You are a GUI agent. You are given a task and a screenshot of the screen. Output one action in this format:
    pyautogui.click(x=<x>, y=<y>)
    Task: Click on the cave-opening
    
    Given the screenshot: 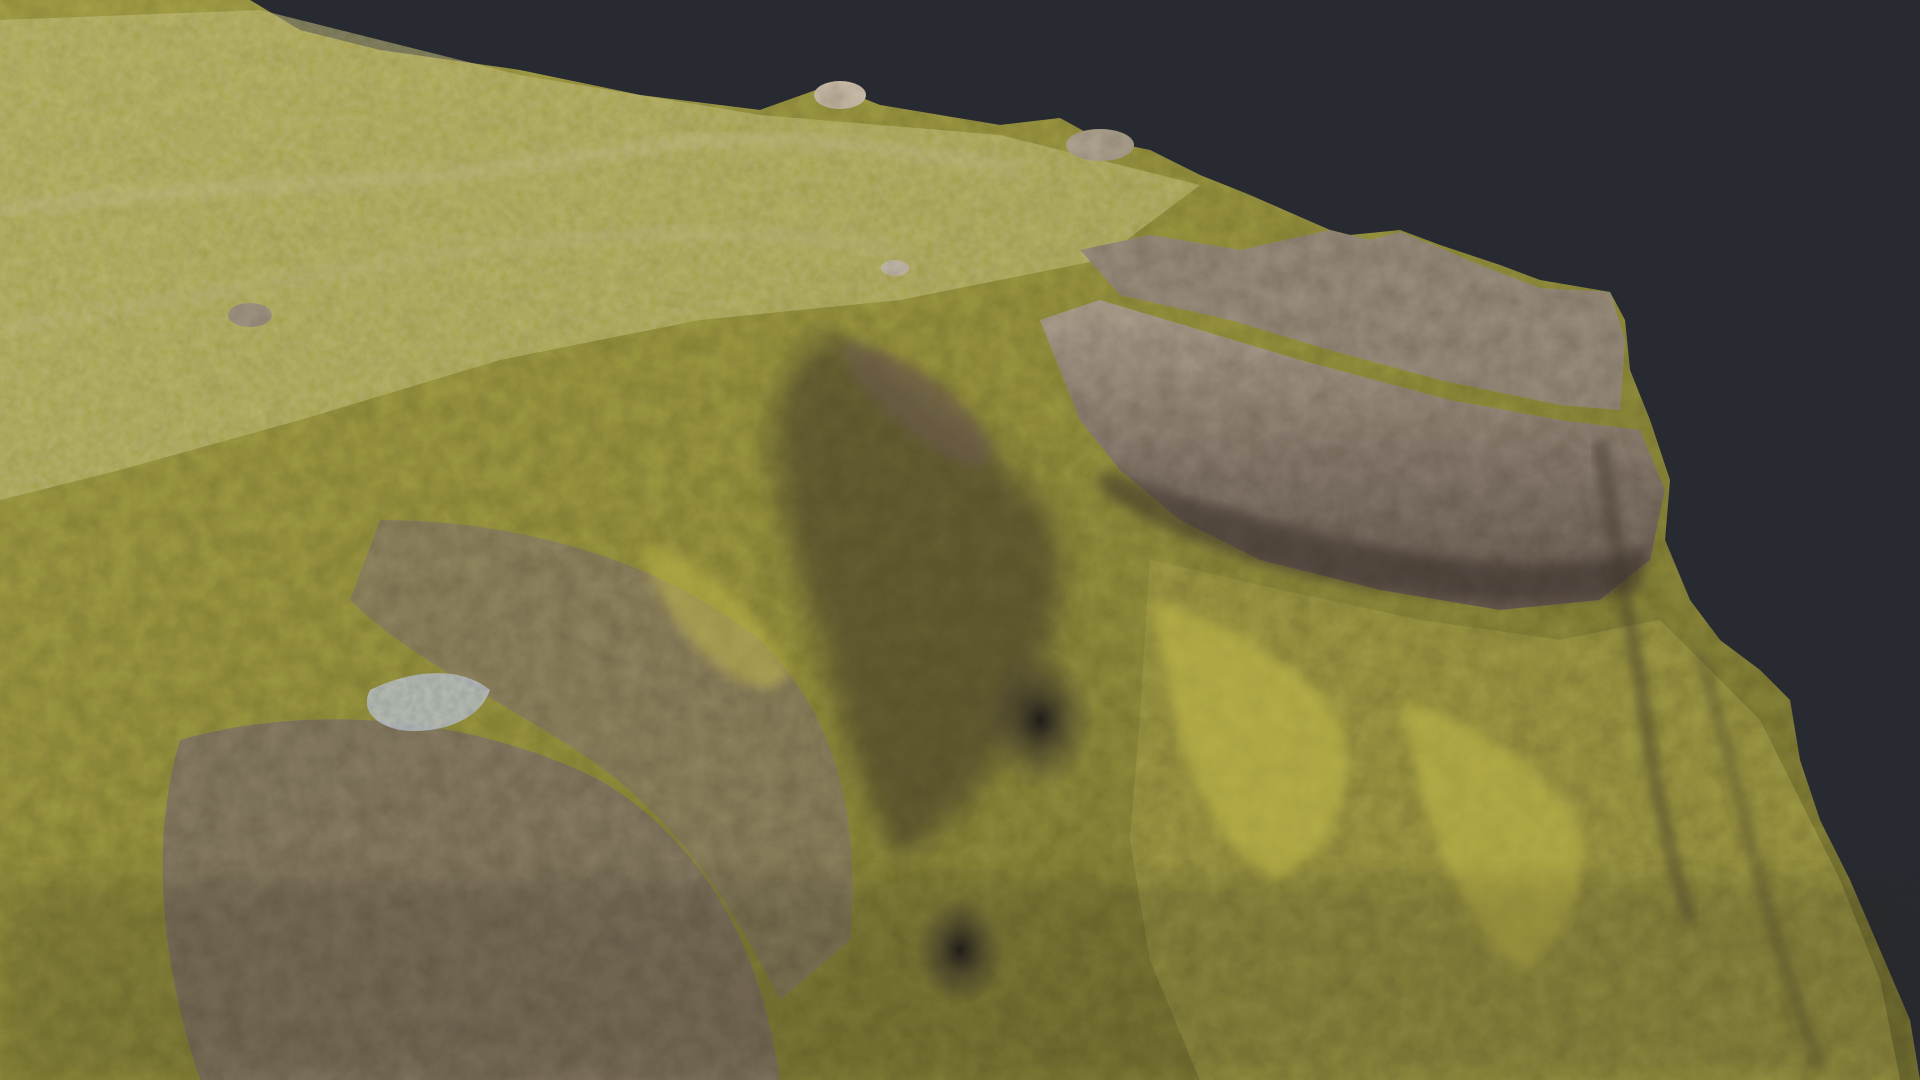 What is the action you would take?
    pyautogui.click(x=1040, y=720)
    